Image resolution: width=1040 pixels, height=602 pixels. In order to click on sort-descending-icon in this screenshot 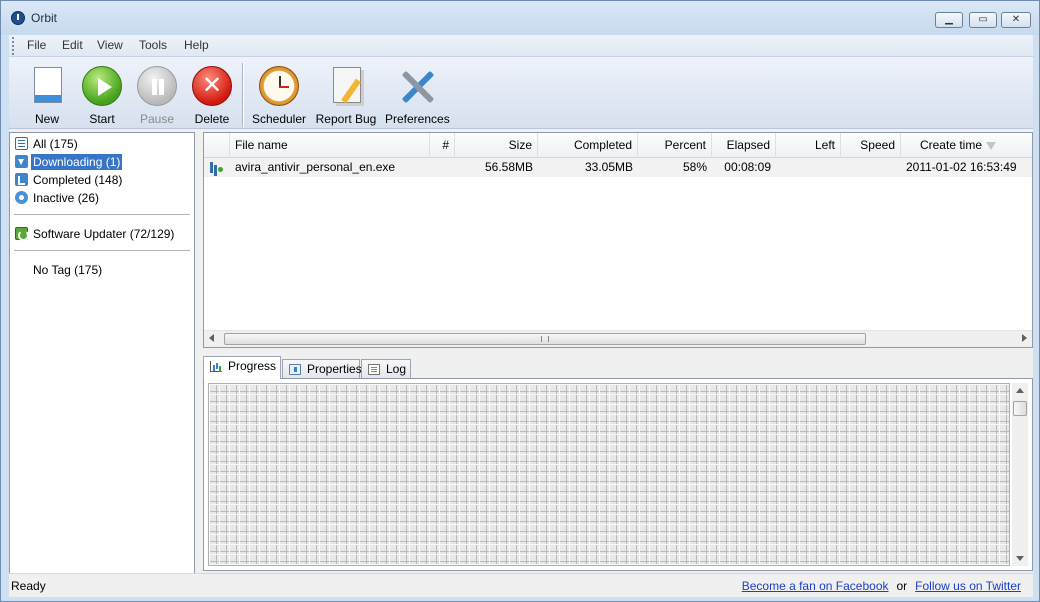, I will do `click(991, 145)`.